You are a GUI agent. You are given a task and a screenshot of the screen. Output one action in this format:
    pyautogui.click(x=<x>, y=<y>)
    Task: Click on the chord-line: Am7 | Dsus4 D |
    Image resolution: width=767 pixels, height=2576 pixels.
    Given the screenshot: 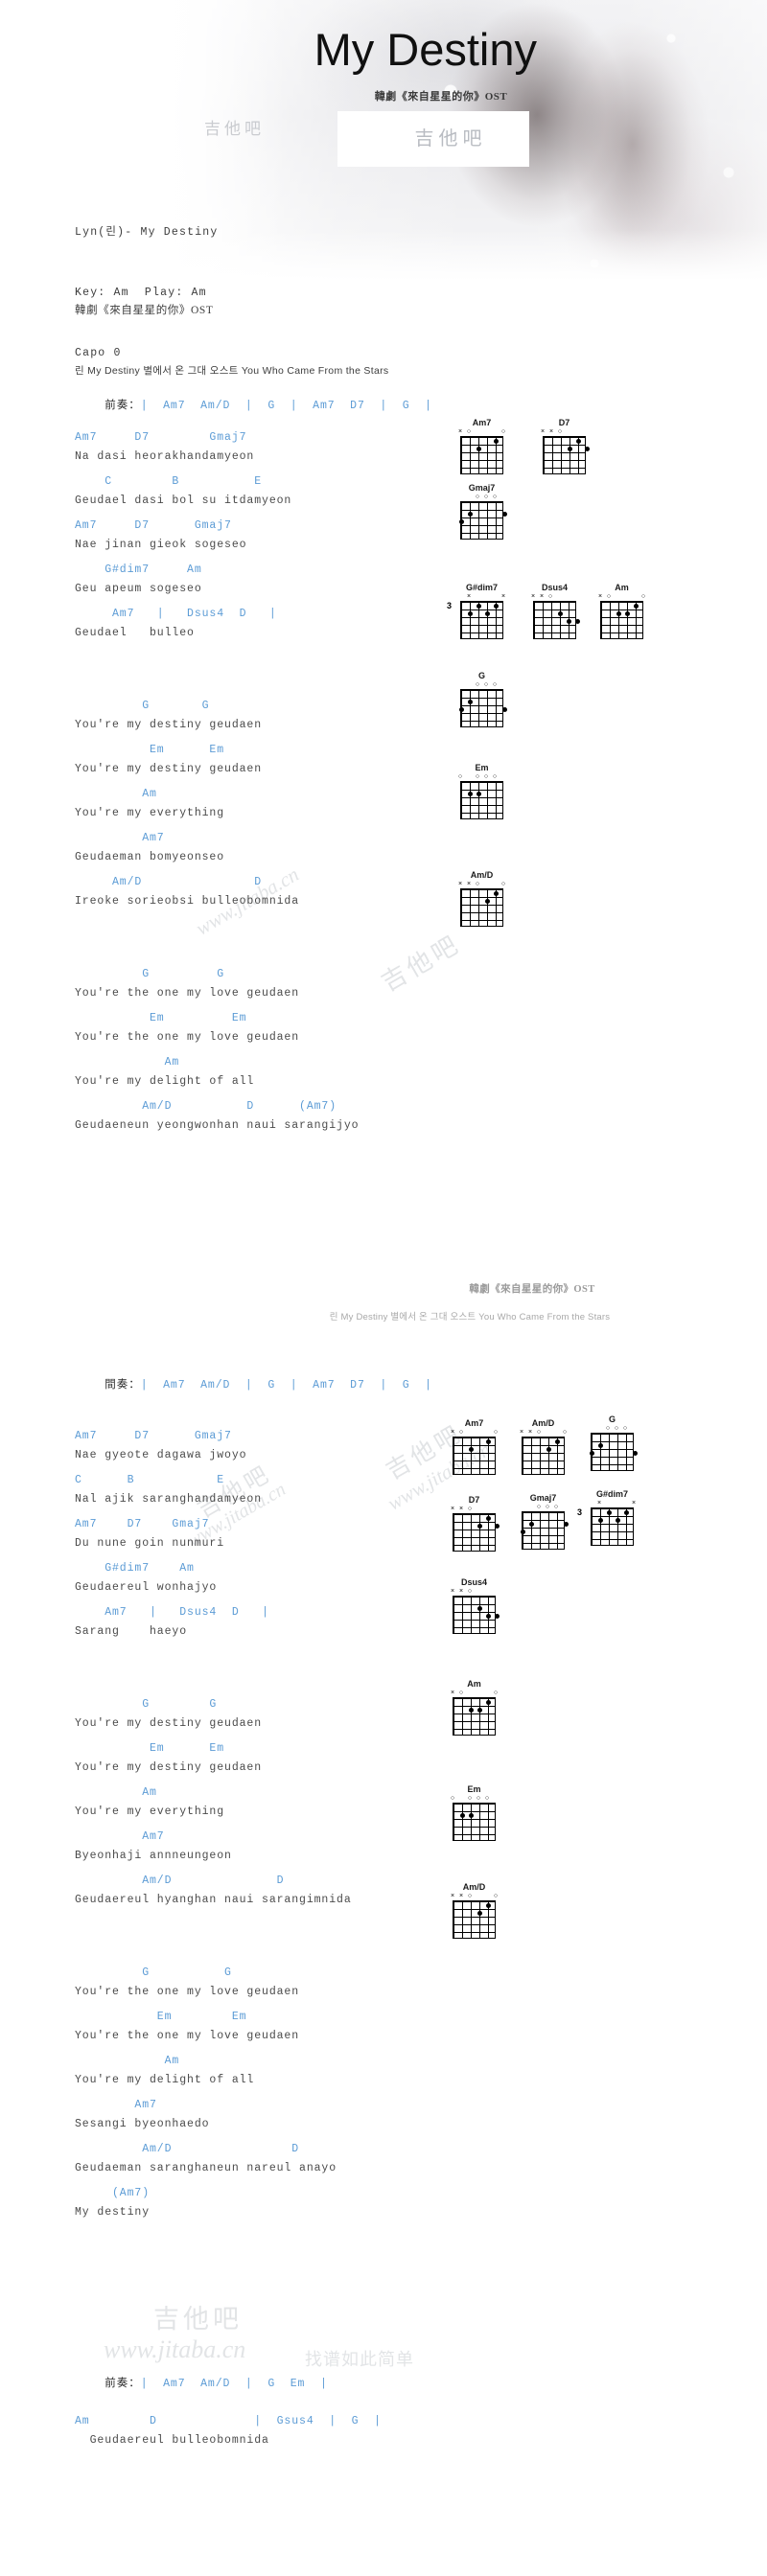 What is the action you would take?
    pyautogui.click(x=176, y=614)
    